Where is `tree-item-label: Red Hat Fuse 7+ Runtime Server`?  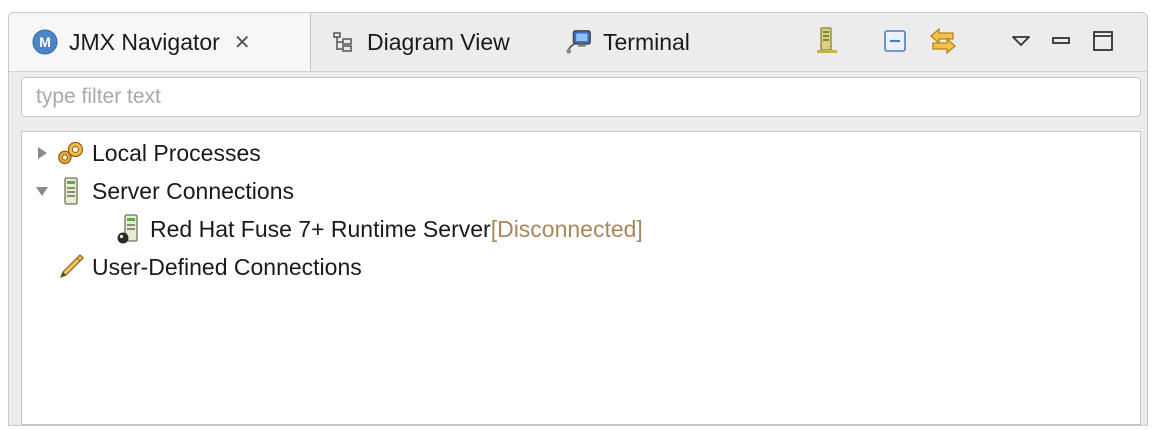
tree-item-label: Red Hat Fuse 7+ Runtime Server is located at coordinates (320, 228).